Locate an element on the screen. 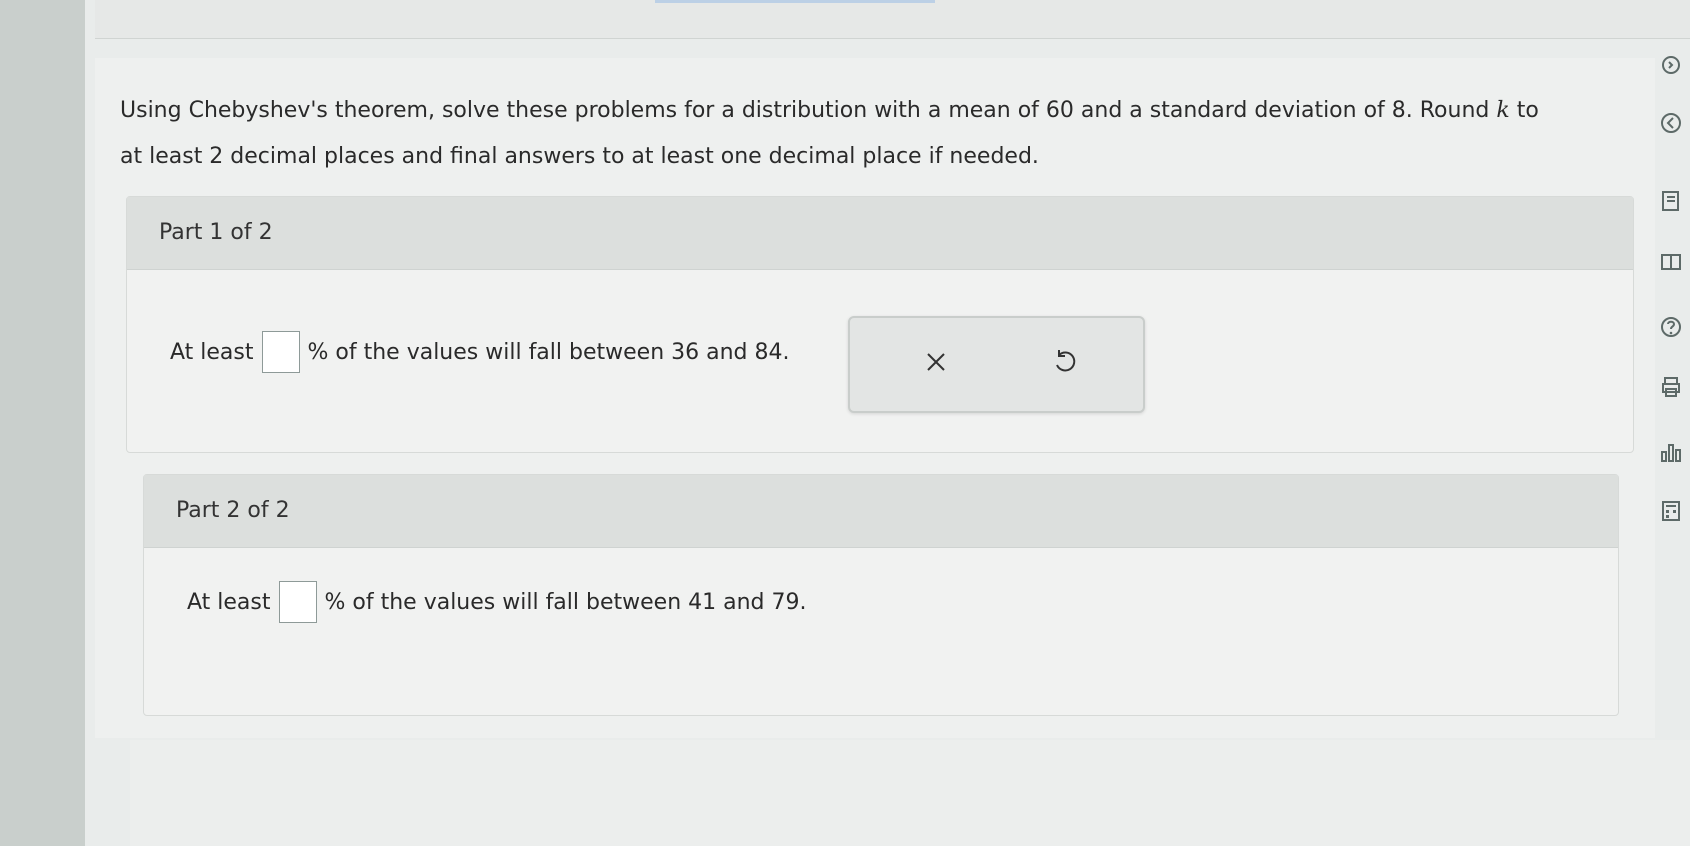 The image size is (1690, 846). document-list-icon is located at coordinates (1671, 201).